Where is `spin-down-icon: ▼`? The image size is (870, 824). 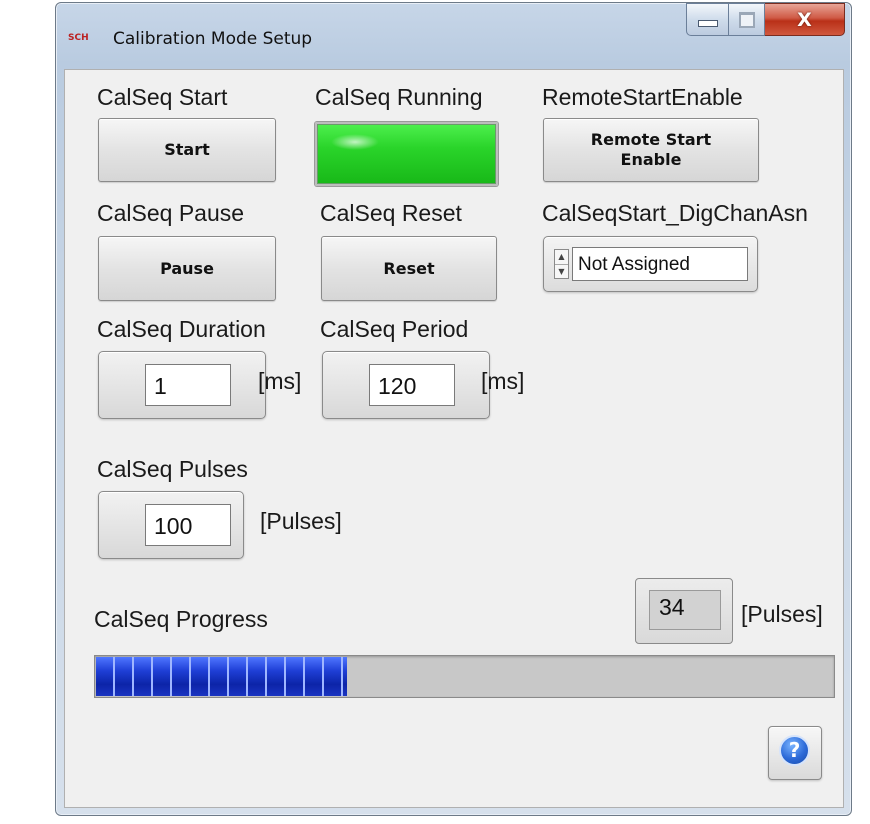
spin-down-icon: ▼ is located at coordinates (561, 272).